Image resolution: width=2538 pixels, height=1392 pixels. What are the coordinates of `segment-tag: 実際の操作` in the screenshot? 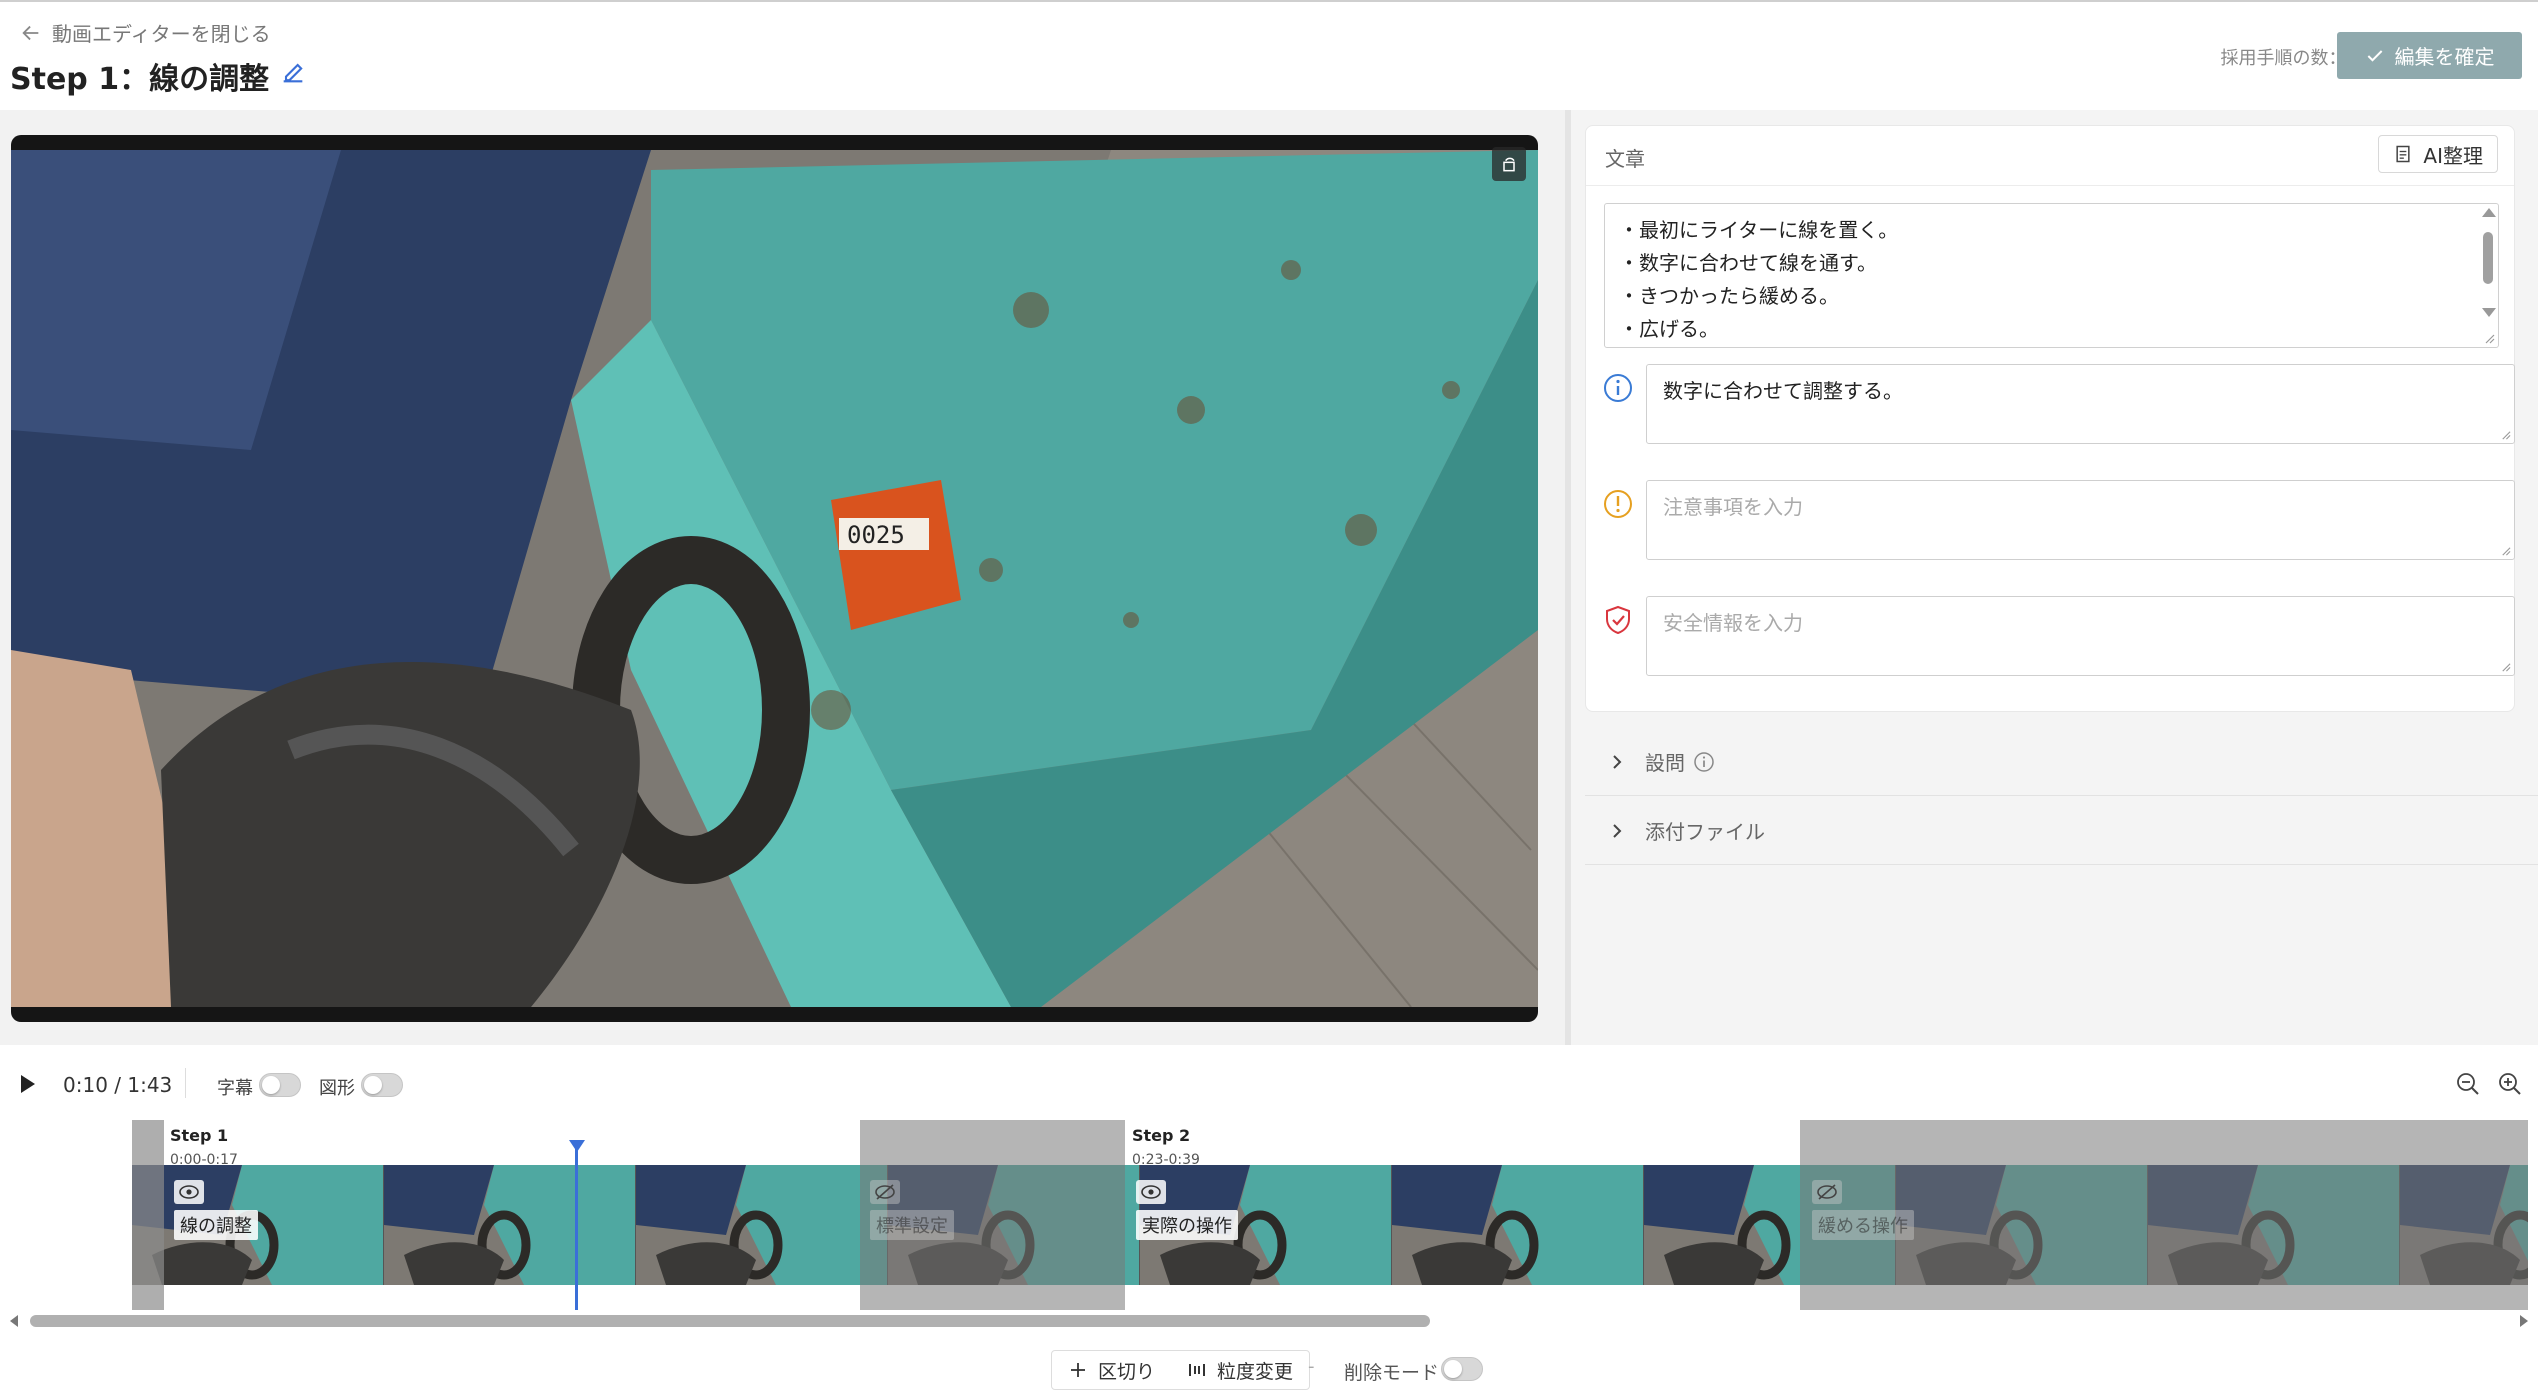 It's located at (1187, 1210).